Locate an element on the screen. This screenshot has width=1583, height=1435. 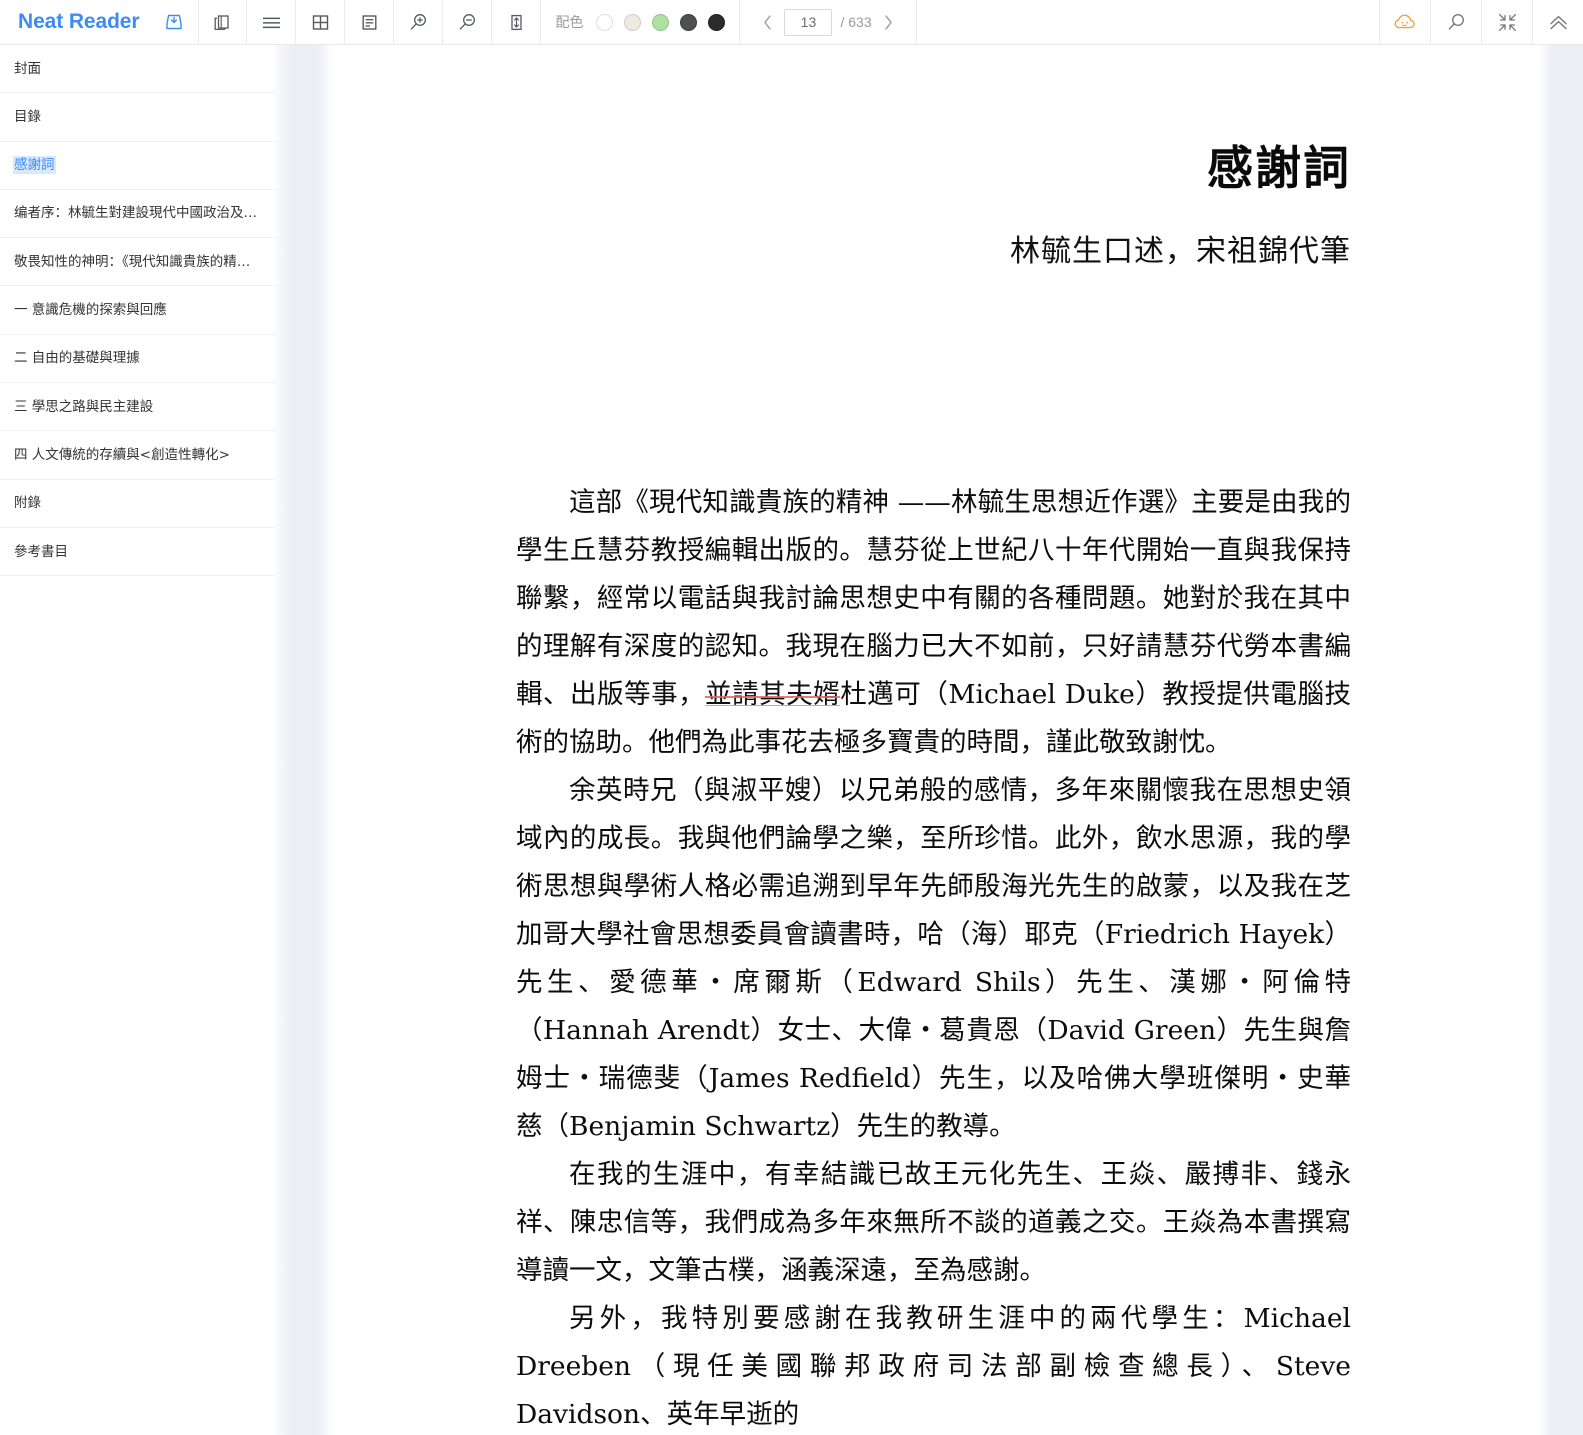
toc-item-label: 感謝詞 is located at coordinates (34, 165).